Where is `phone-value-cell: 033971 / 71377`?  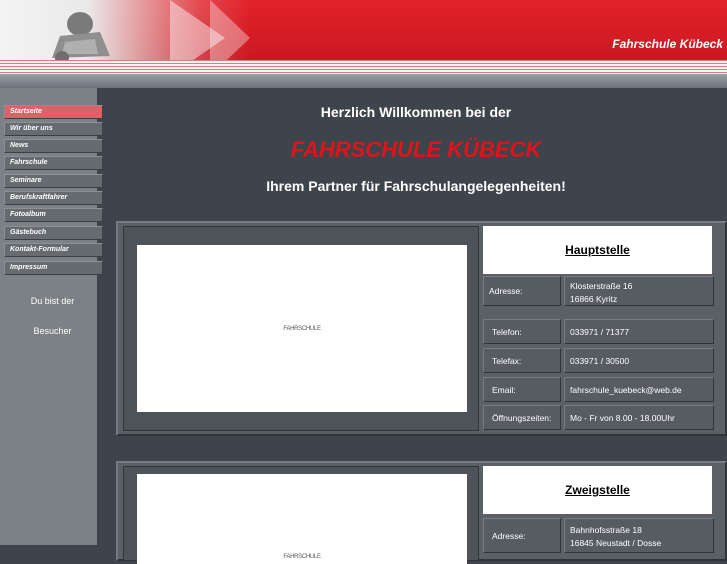
phone-value-cell: 033971 / 71377 is located at coordinates (639, 331).